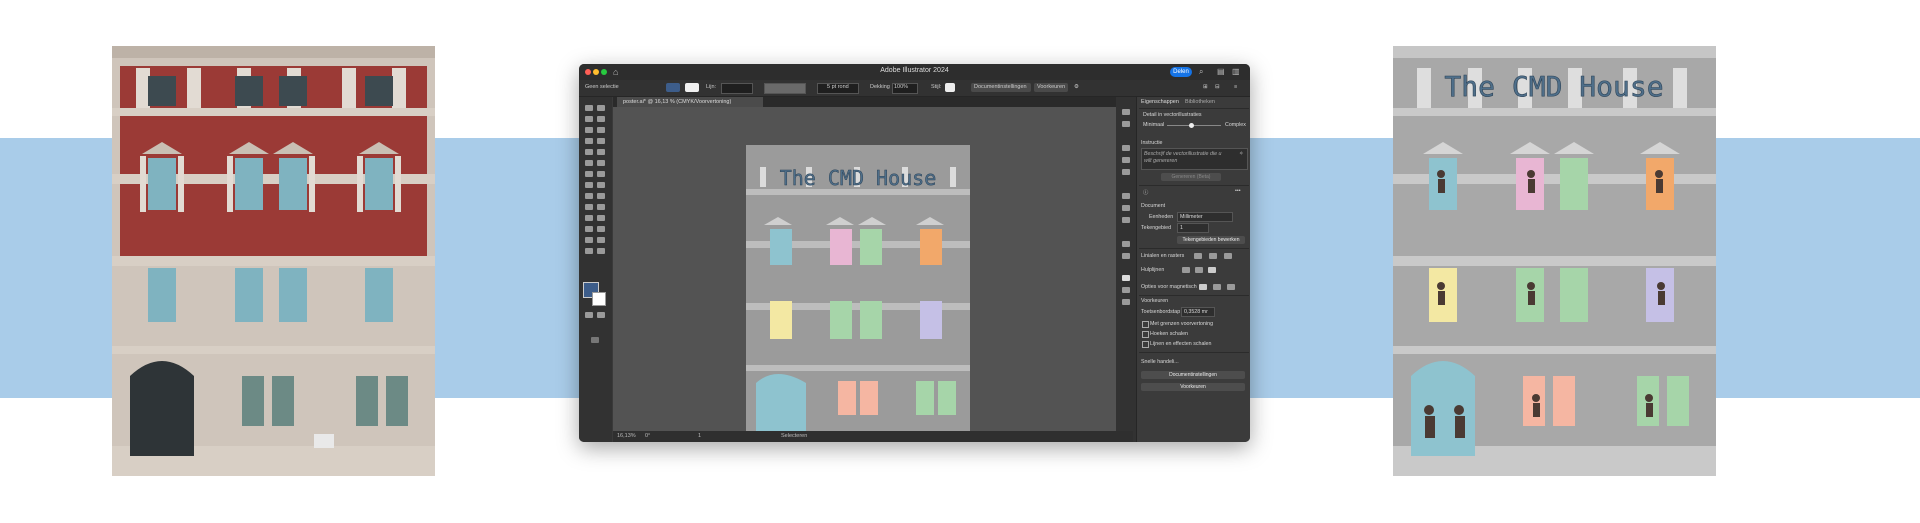 Image resolution: width=1920 pixels, height=523 pixels. I want to click on panel-icon-strip, so click(1126, 269).